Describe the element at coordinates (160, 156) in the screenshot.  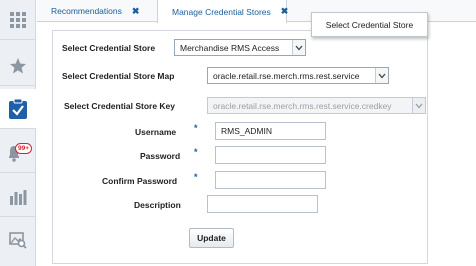
I see `password-label: Password` at that location.